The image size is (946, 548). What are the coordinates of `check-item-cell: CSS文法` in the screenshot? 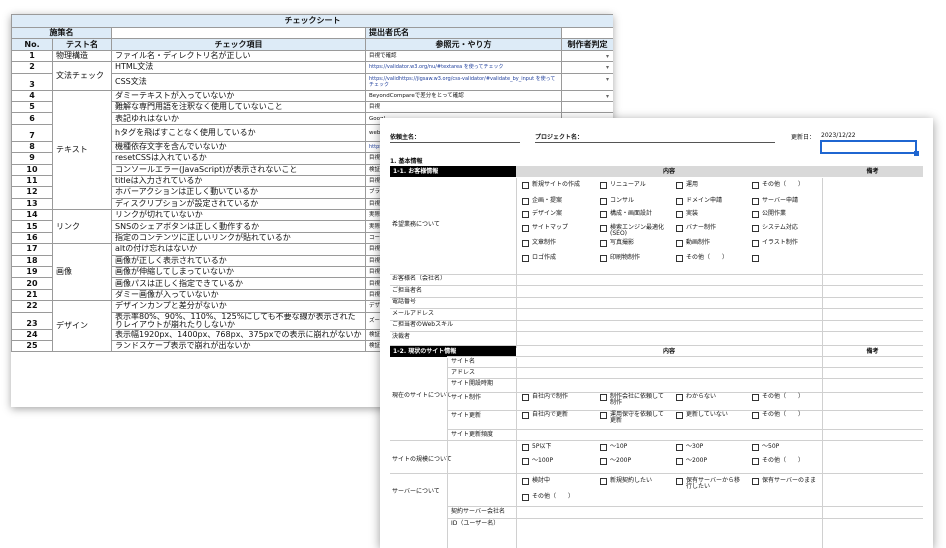 It's located at (238, 81).